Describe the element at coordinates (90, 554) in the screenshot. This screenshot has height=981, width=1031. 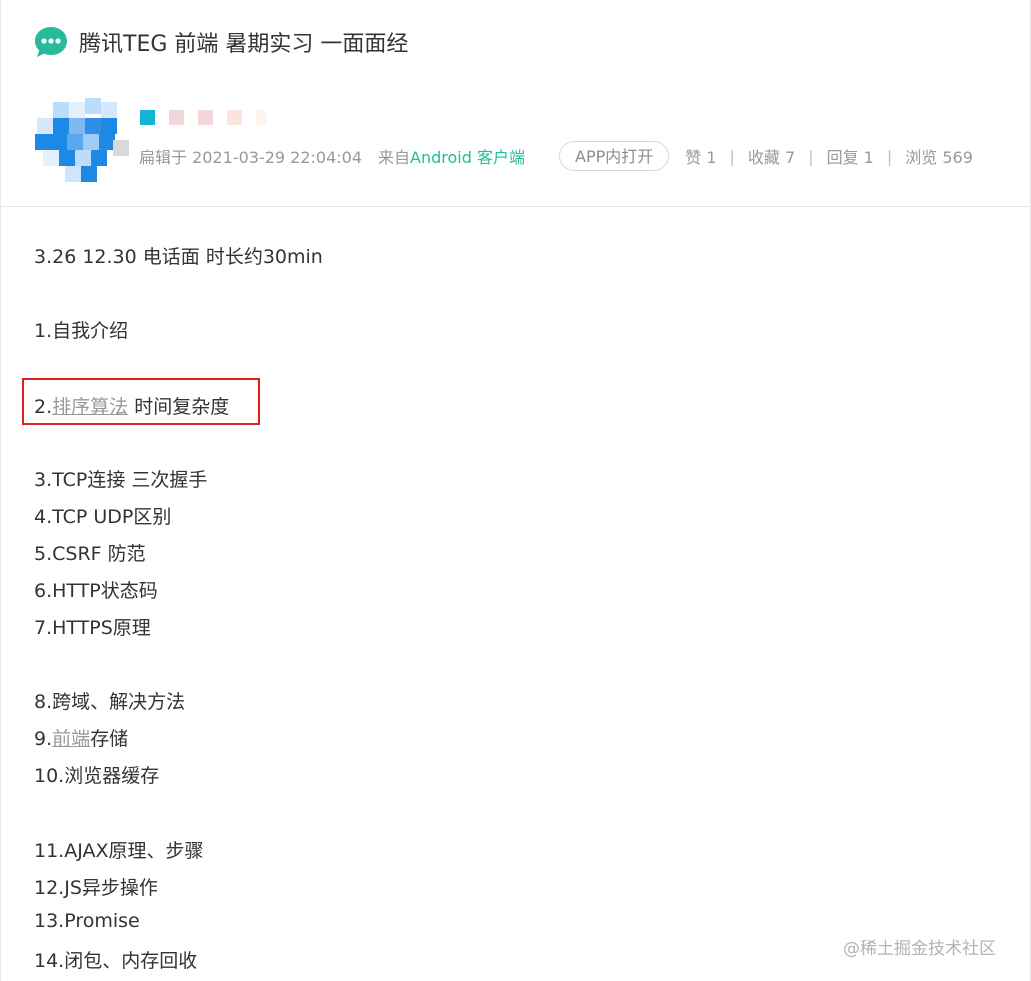
I see `question-5: 5.CSRF 防范` at that location.